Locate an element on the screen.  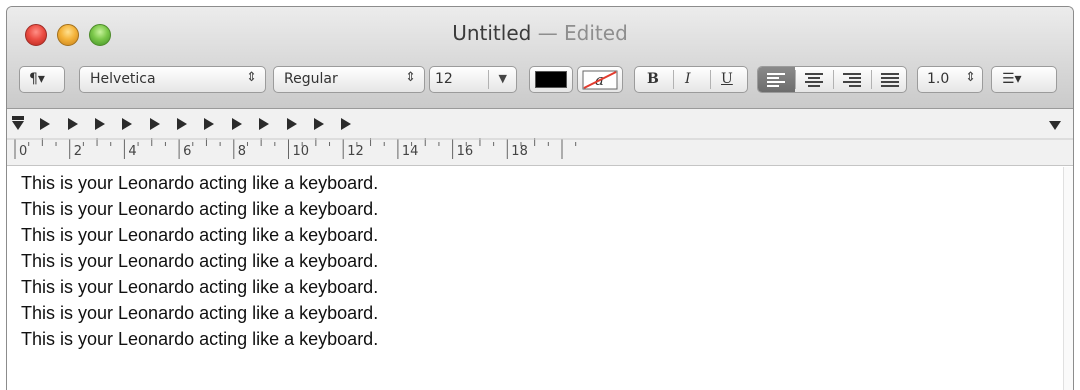
align-justify-icon is located at coordinates (890, 80).